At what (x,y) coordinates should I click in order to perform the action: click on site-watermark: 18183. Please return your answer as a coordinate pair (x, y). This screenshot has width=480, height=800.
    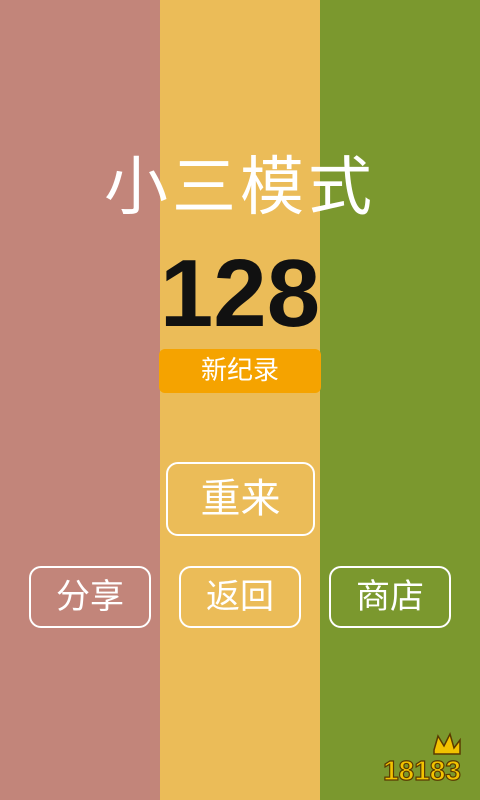
    Looking at the image, I should click on (422, 758).